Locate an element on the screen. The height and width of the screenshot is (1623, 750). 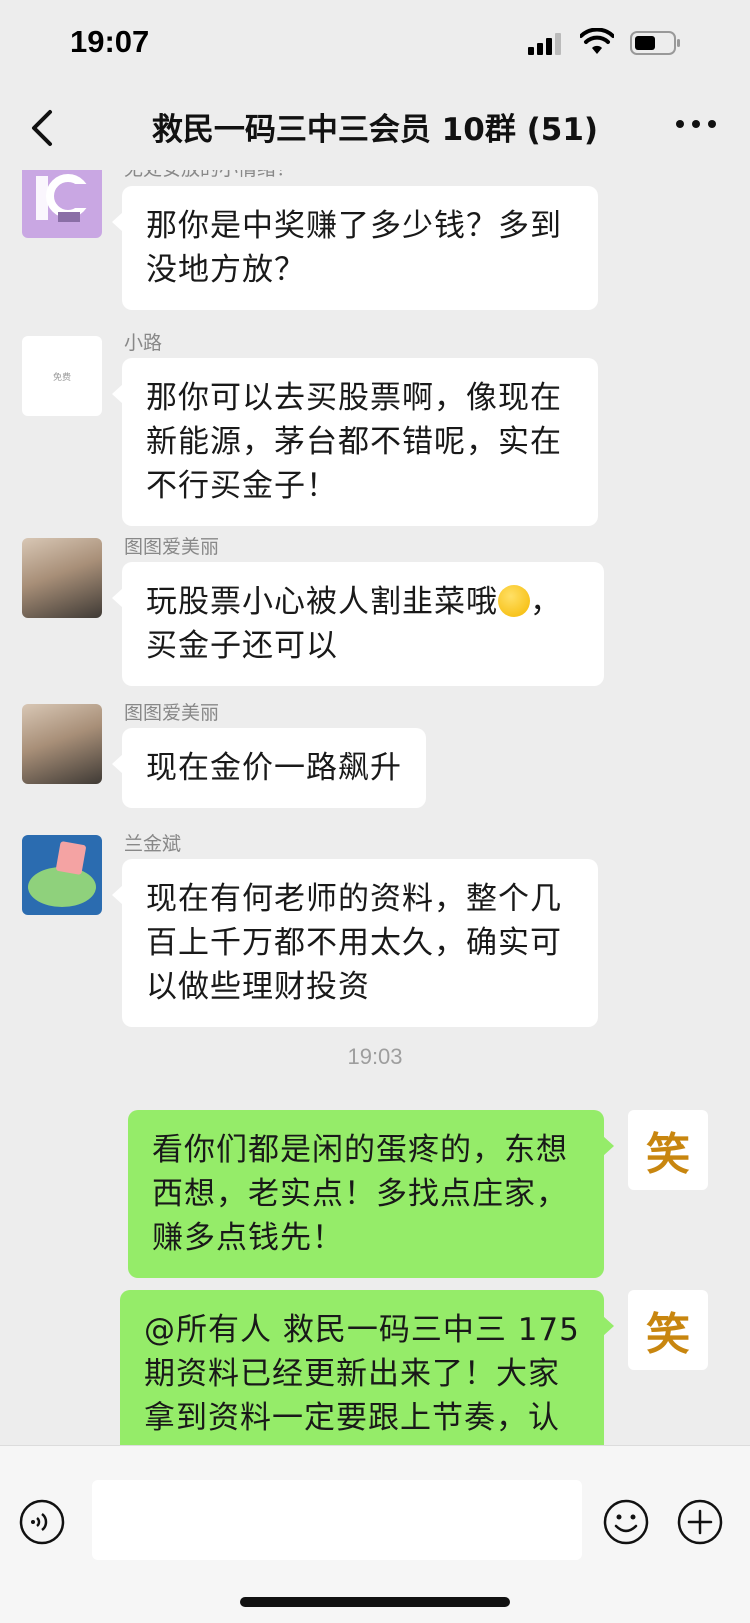
message-bubble: 现在有何老师的资料，整个几百上千万都不用太久，确实可以做些理财投资 is located at coordinates (355, 943).